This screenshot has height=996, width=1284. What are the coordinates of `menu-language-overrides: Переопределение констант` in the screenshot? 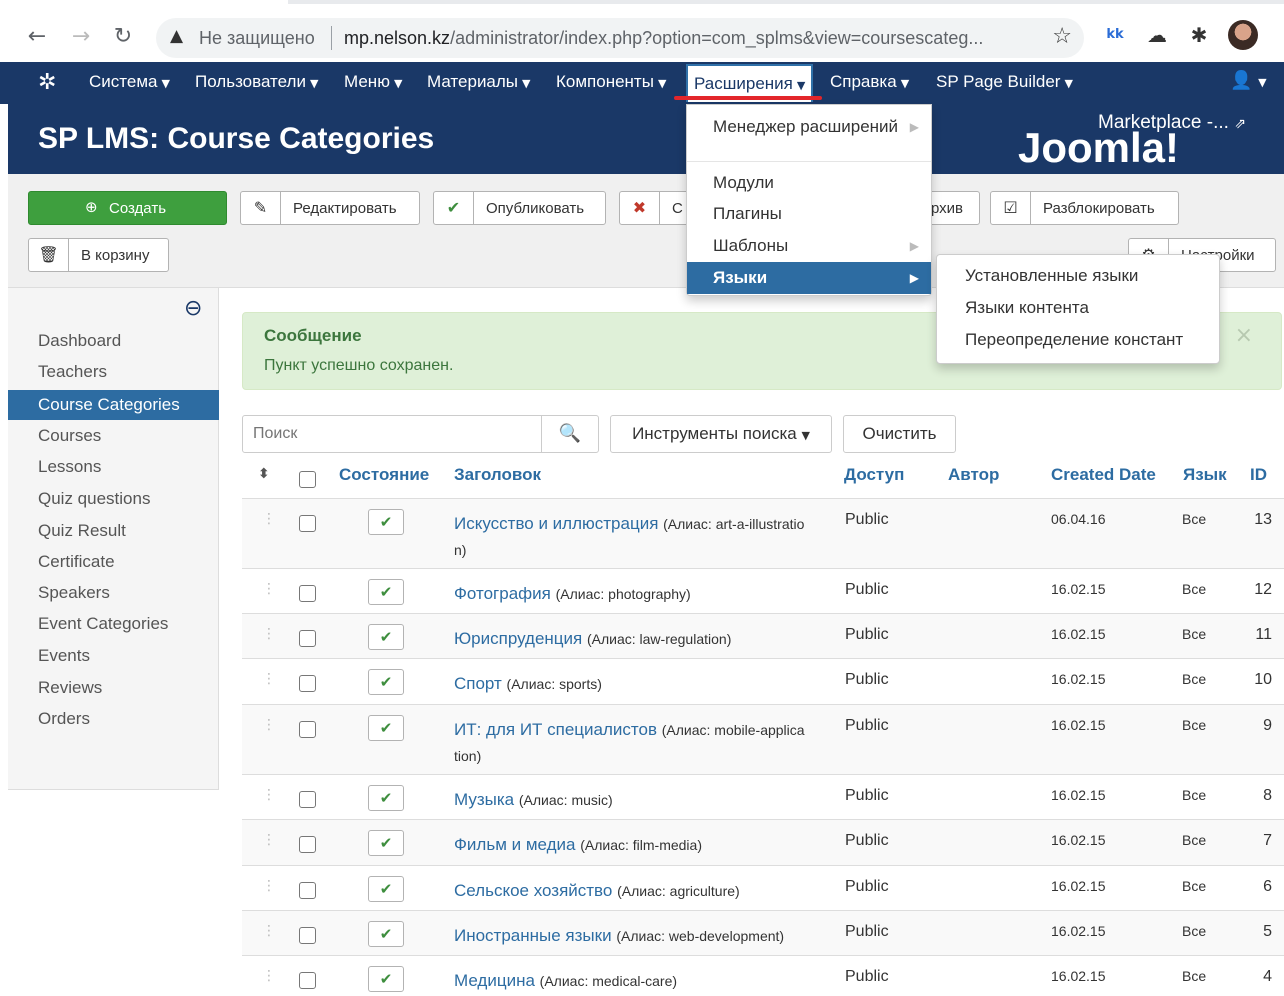 It's located at (1078, 340).